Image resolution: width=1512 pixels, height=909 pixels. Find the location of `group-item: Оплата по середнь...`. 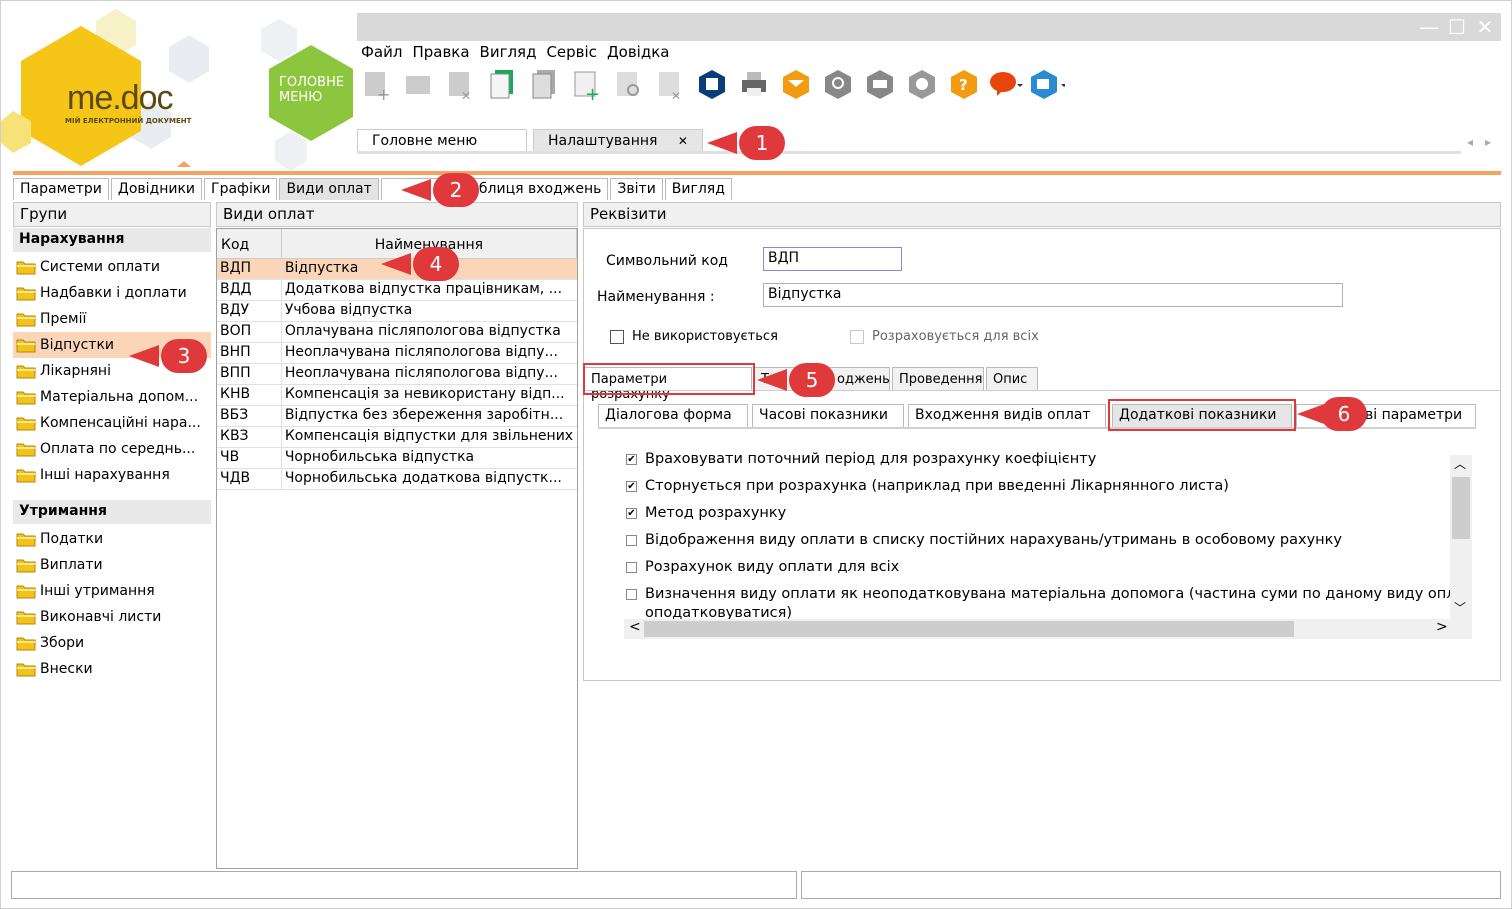

group-item: Оплата по середнь... is located at coordinates (112, 449).